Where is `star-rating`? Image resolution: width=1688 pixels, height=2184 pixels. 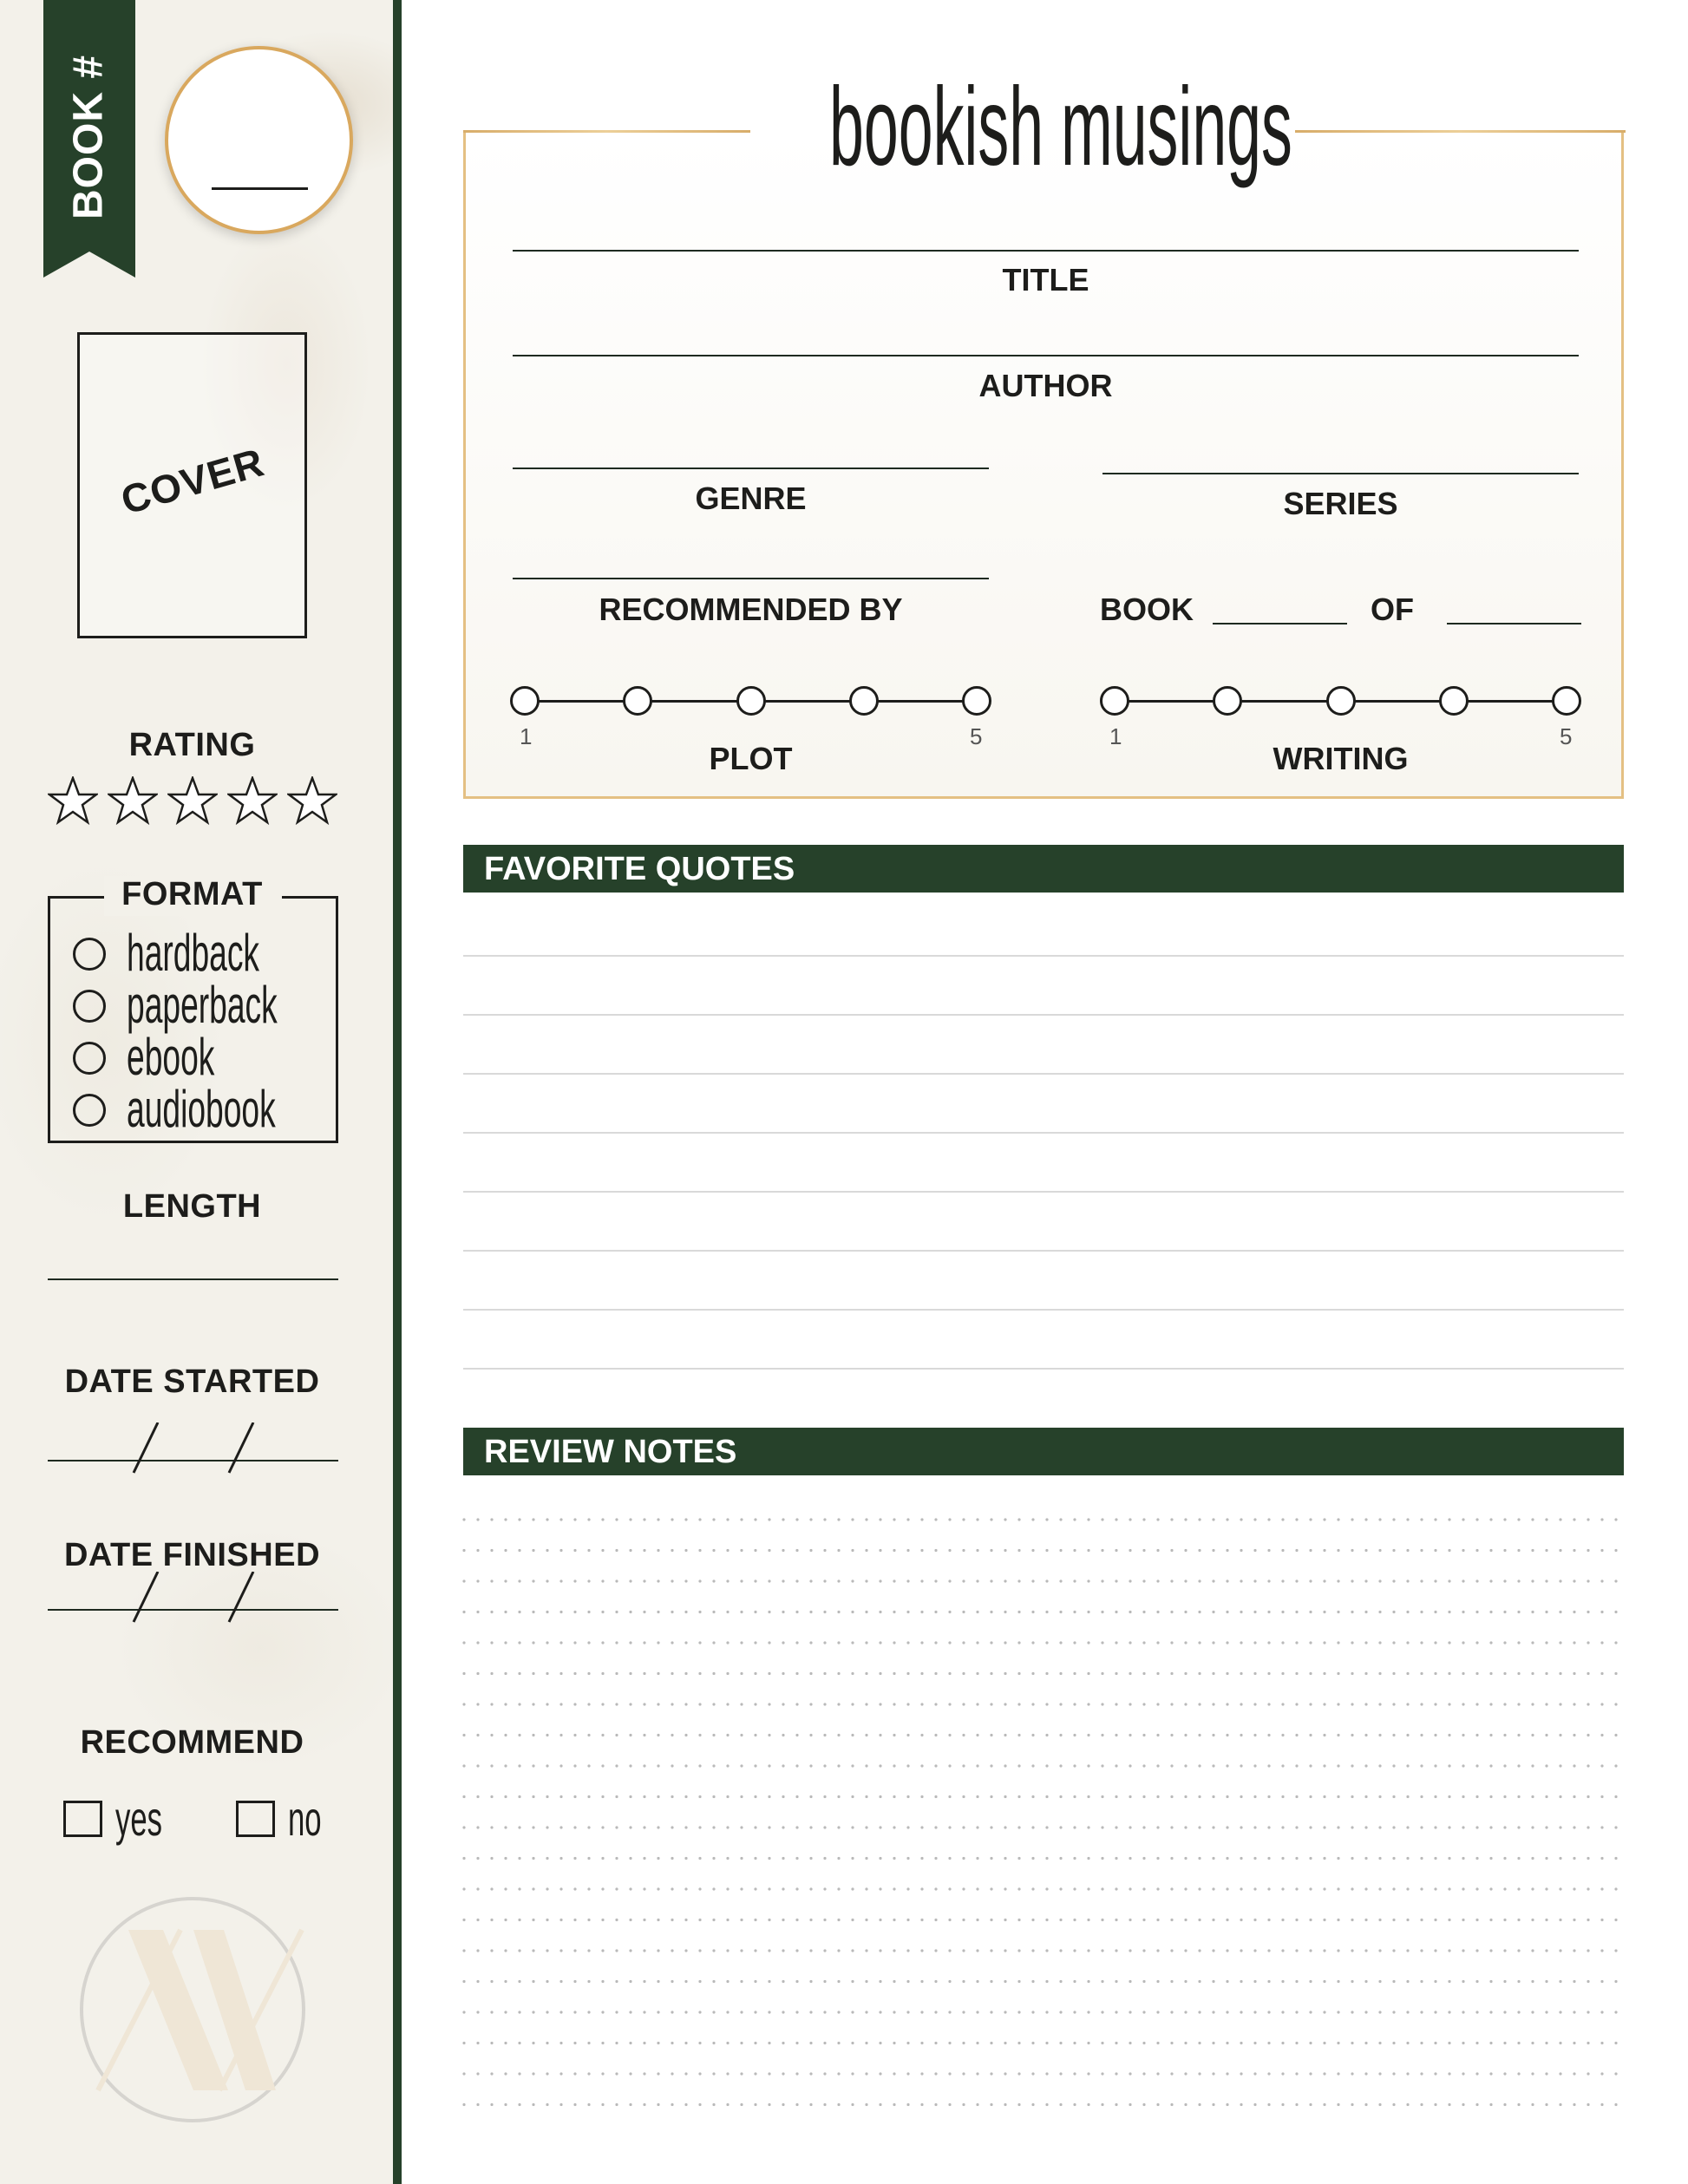
star-rating is located at coordinates (192, 801).